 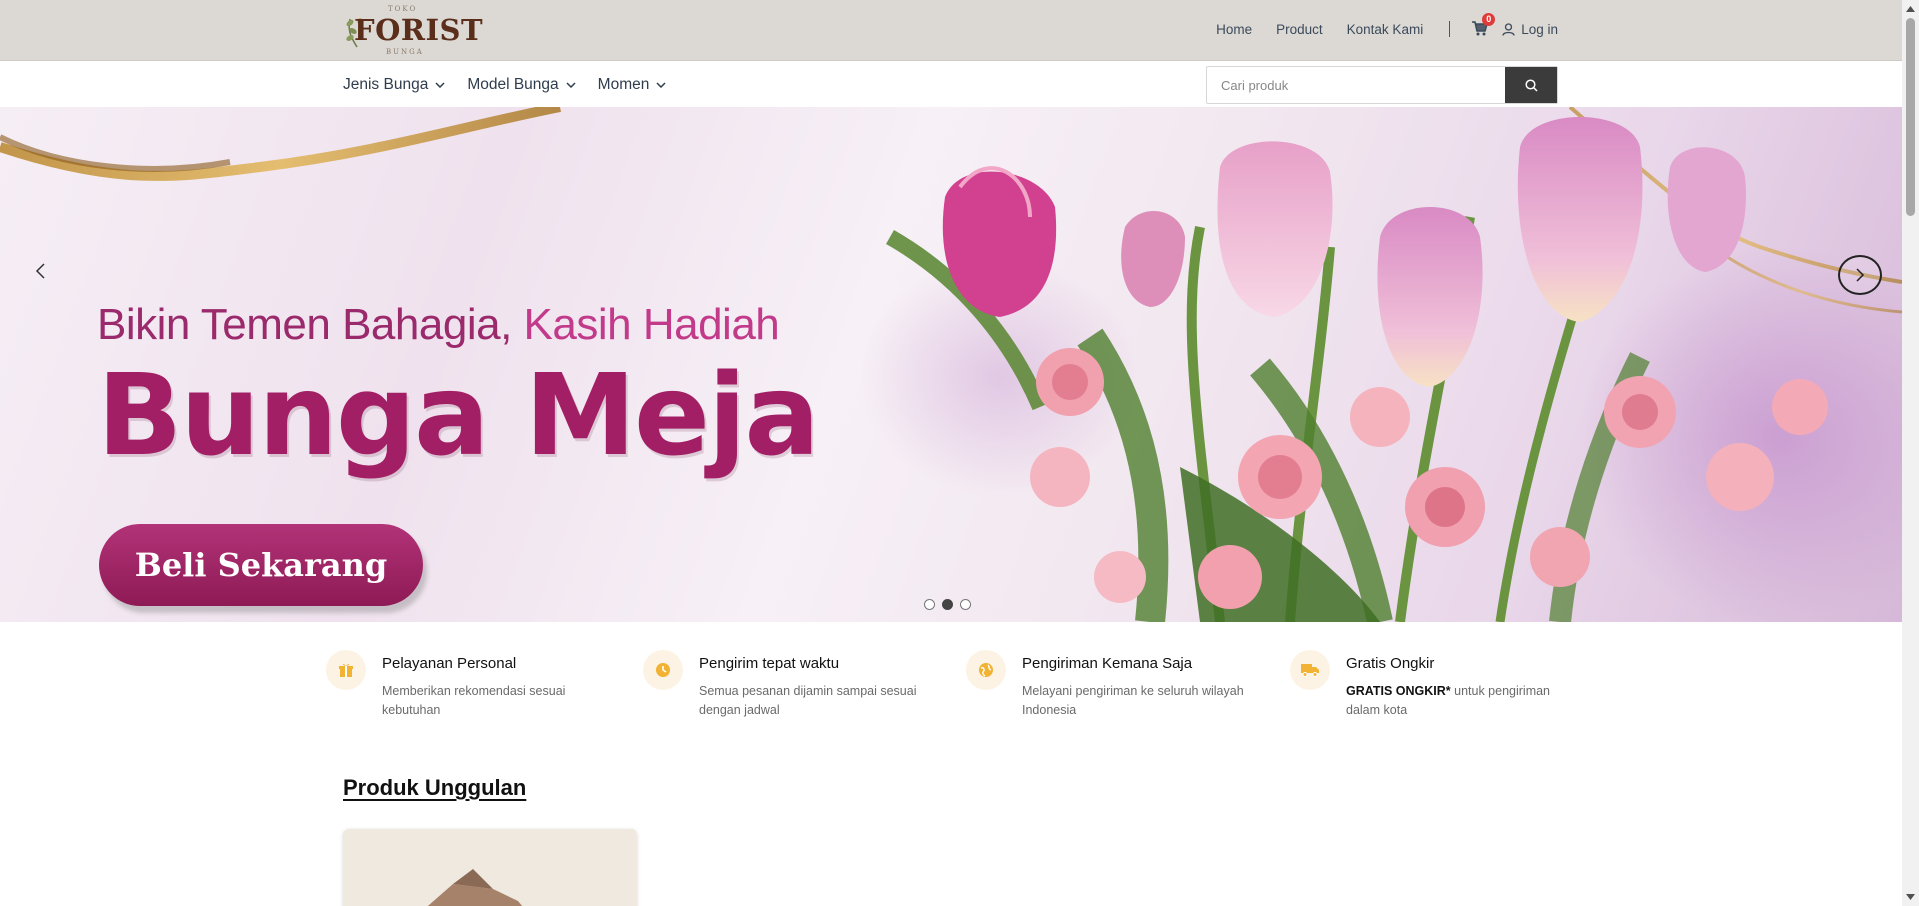 What do you see at coordinates (304, 324) in the screenshot?
I see `hero-headline-part1: Bikin Temen Bahagia,` at bounding box center [304, 324].